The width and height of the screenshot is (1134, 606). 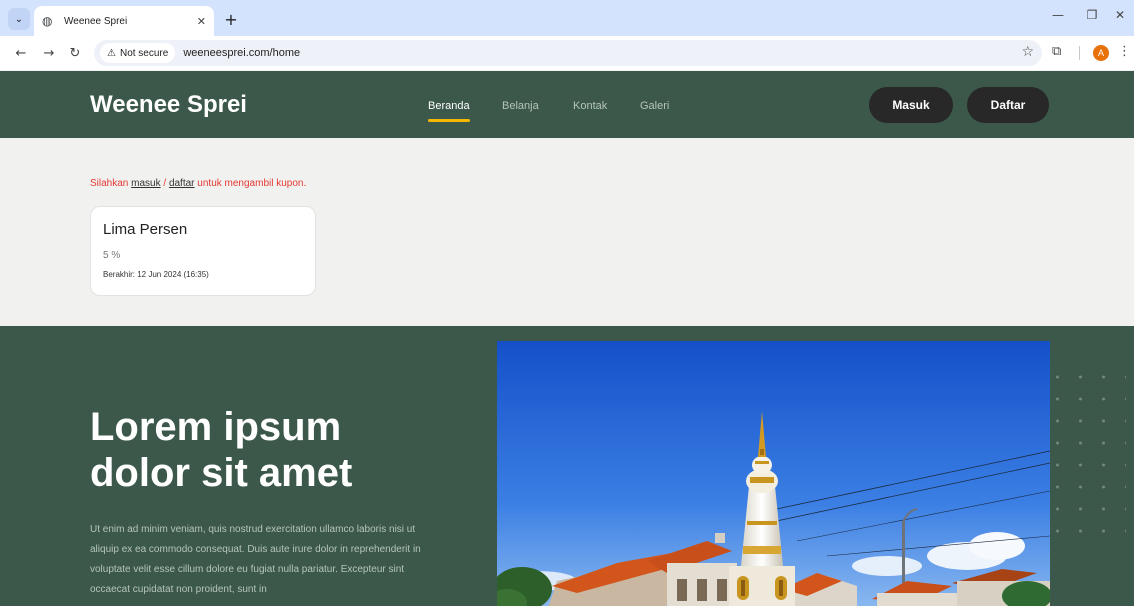 I want to click on minimize-icon: —, so click(x=1058, y=15).